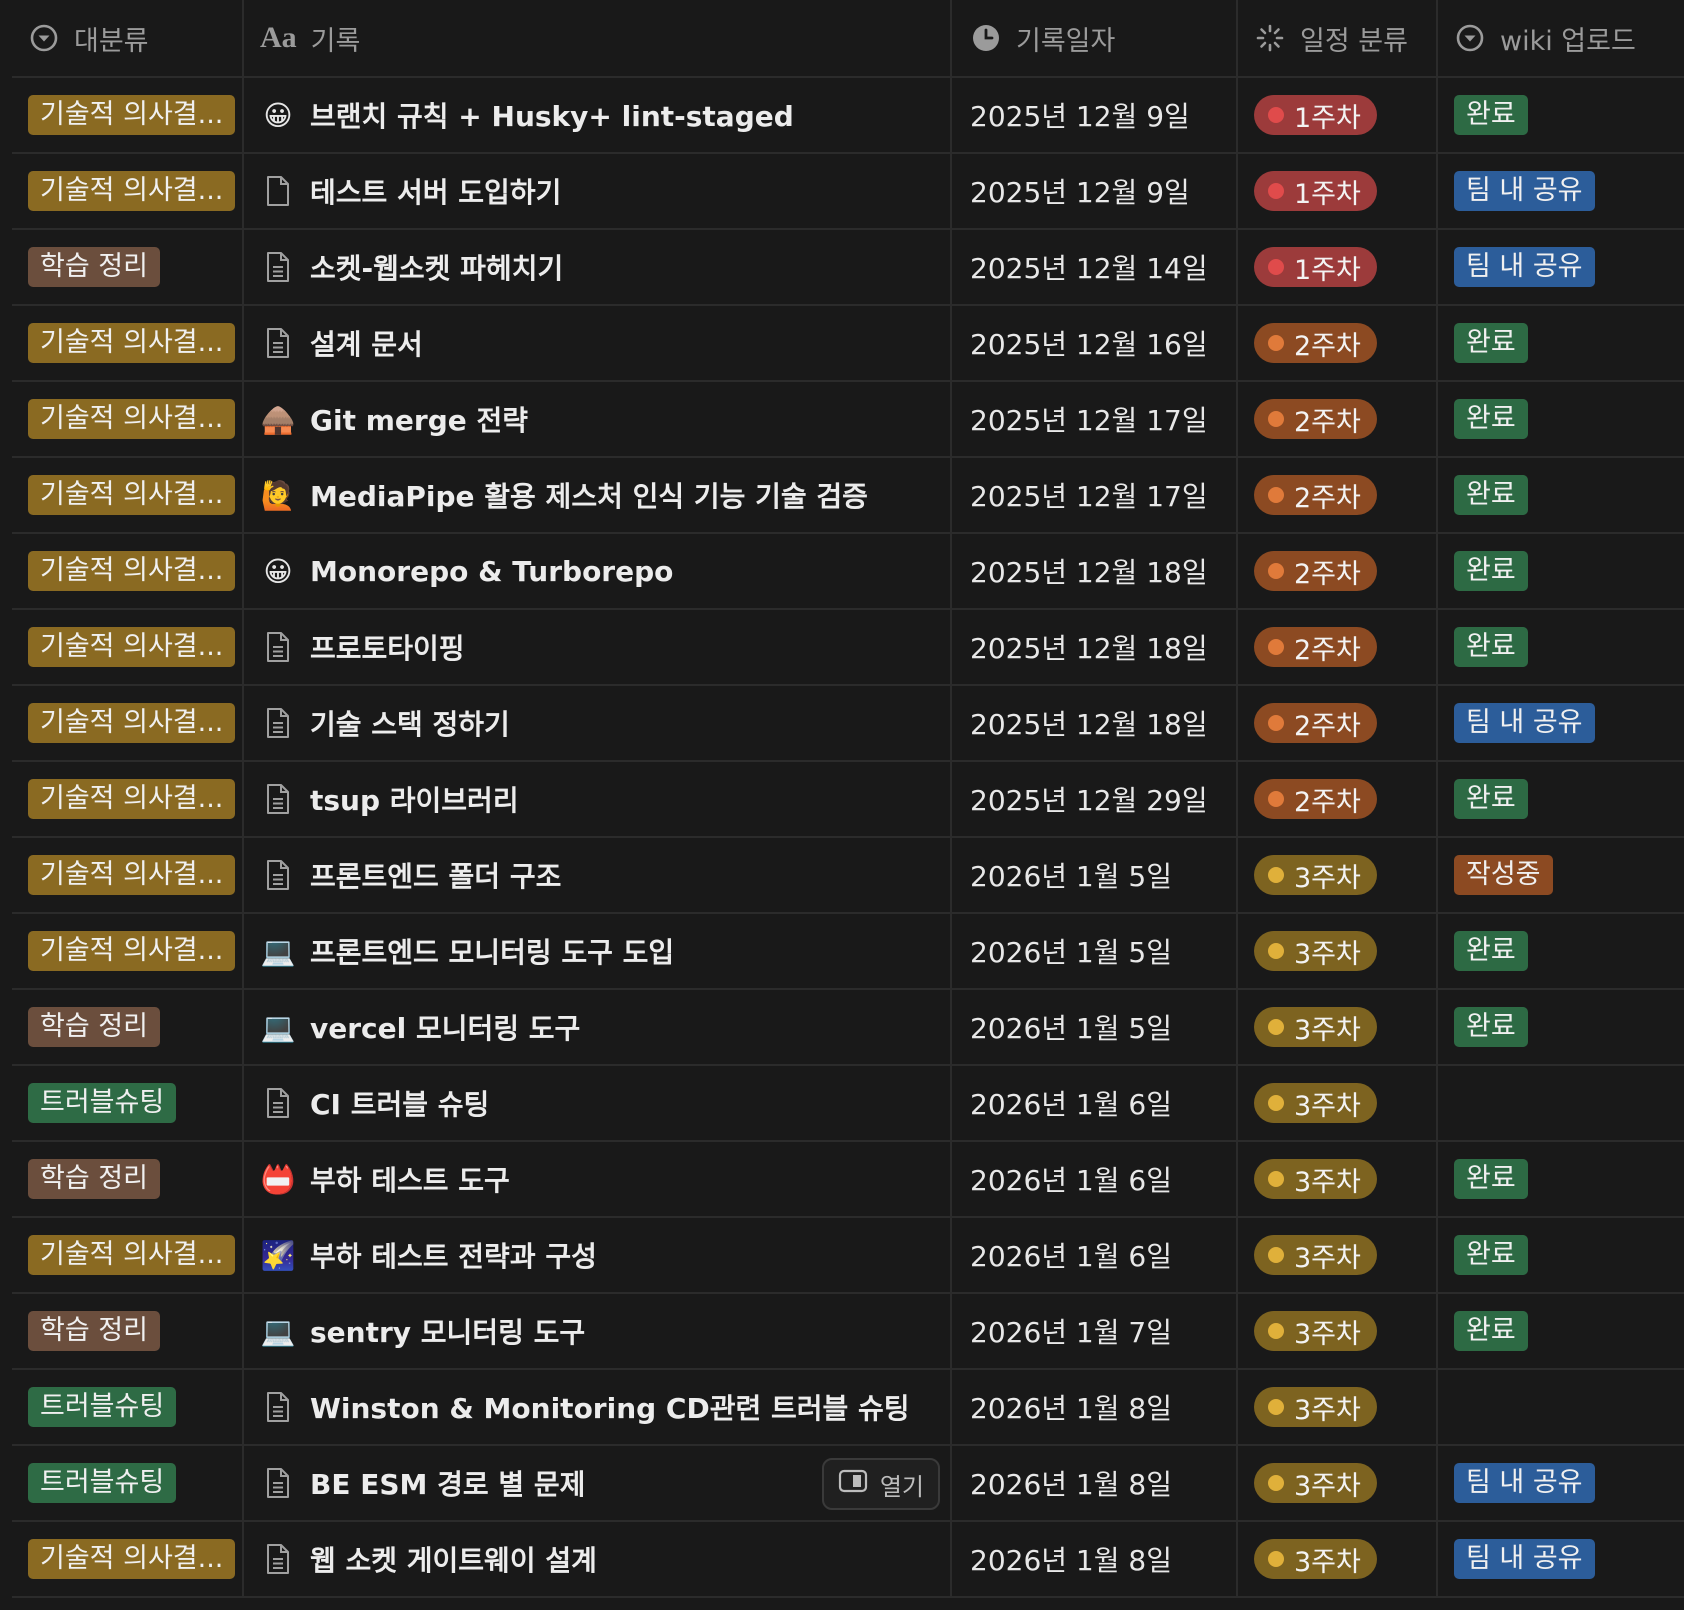 Image resolution: width=1684 pixels, height=1610 pixels. I want to click on title-cell: BE ESM 경로 별 문제 열기, so click(598, 1483).